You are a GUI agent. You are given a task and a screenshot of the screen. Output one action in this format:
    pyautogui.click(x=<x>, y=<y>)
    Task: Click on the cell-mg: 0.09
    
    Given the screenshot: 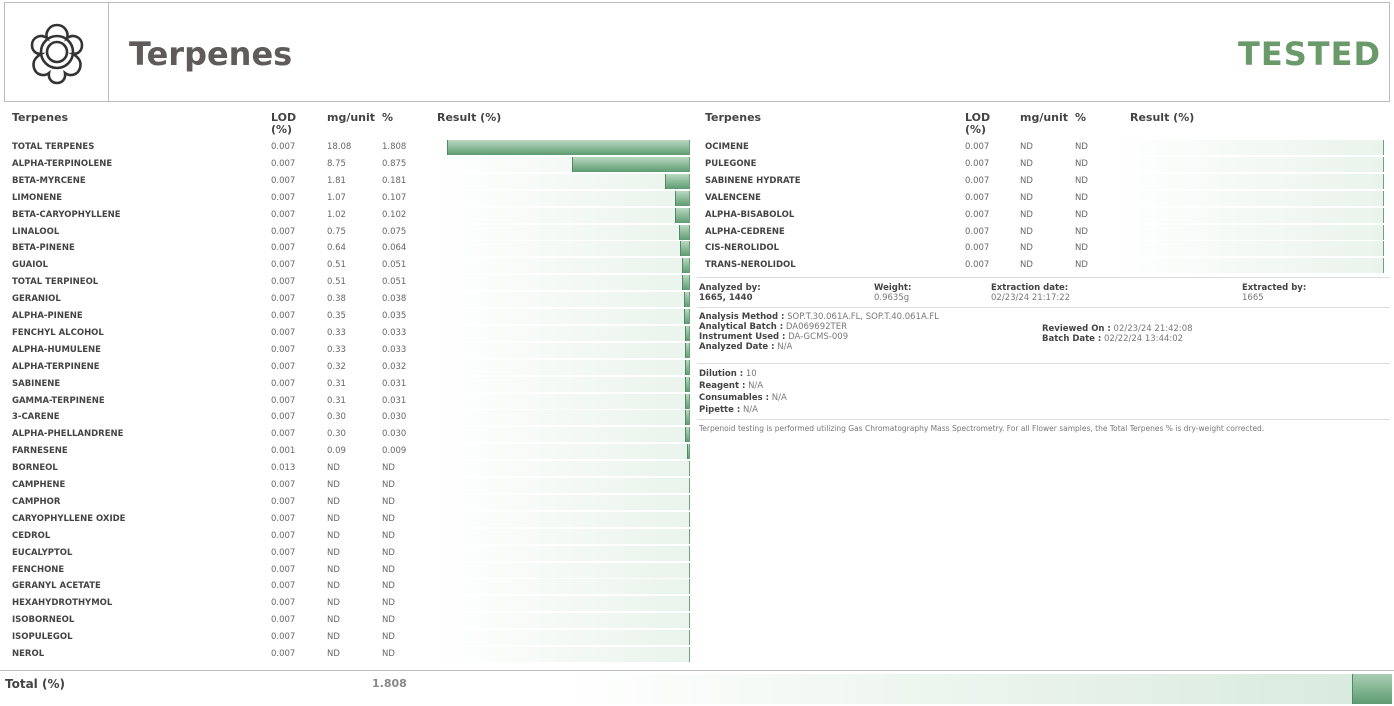 What is the action you would take?
    pyautogui.click(x=336, y=451)
    